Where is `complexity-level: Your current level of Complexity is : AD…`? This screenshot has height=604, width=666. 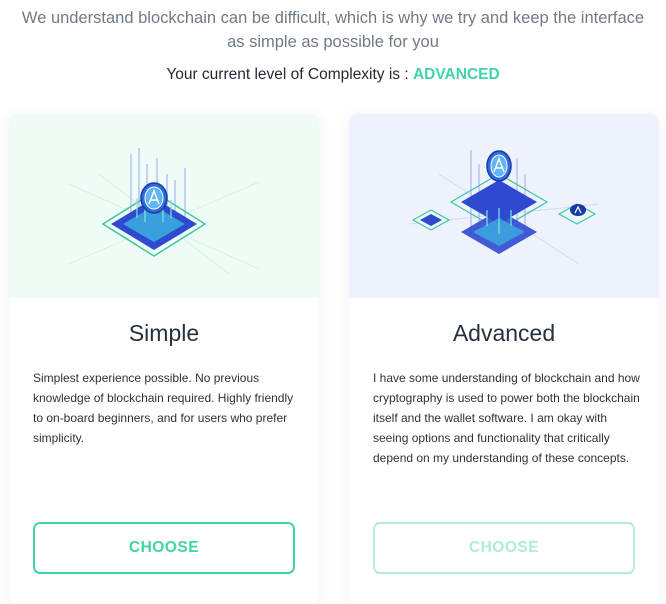
complexity-level: Your current level of Complexity is : AD… is located at coordinates (333, 75).